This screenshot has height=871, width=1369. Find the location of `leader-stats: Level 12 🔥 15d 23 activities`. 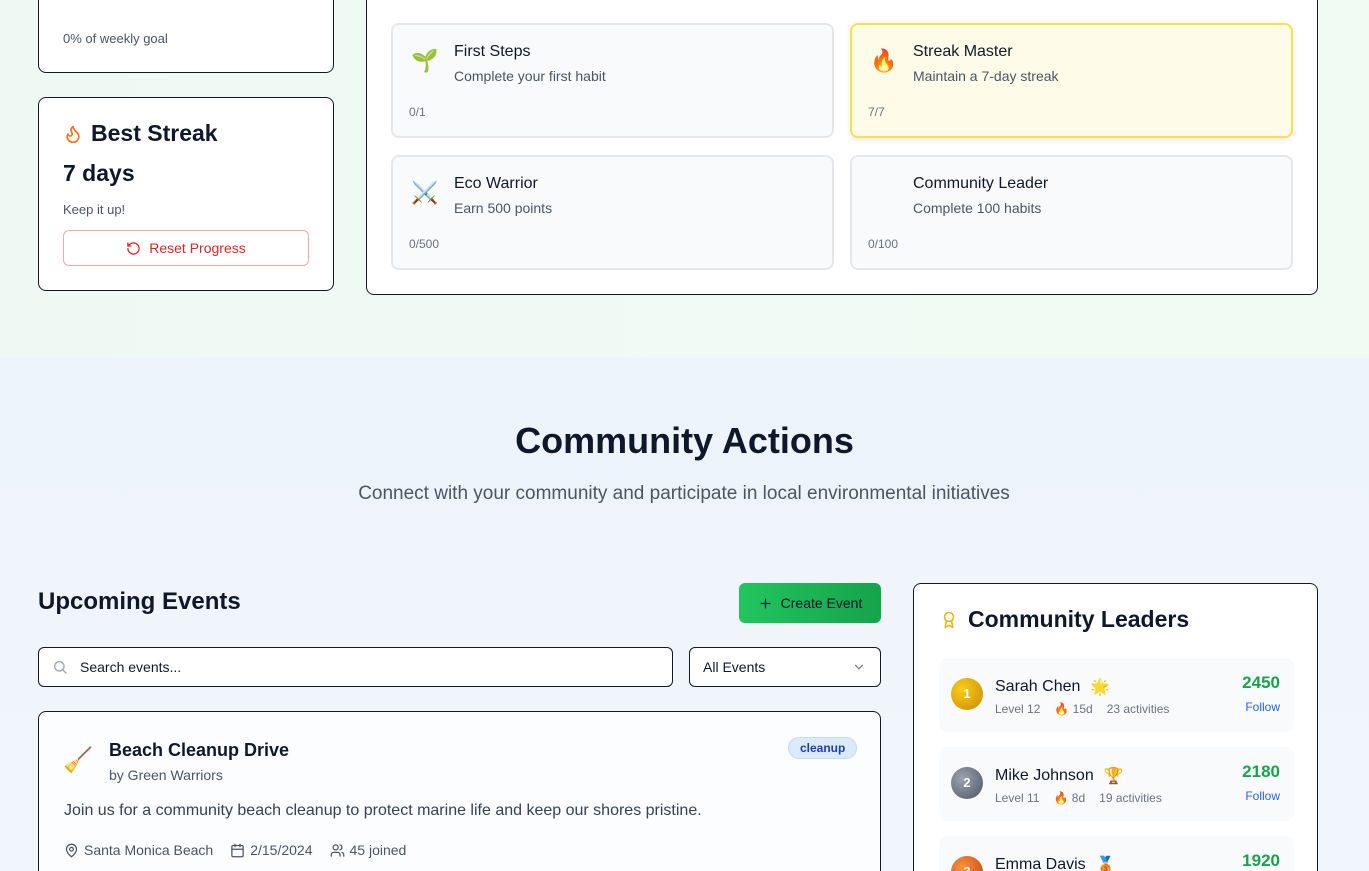

leader-stats: Level 12 🔥 15d 23 activities is located at coordinates (1082, 709).